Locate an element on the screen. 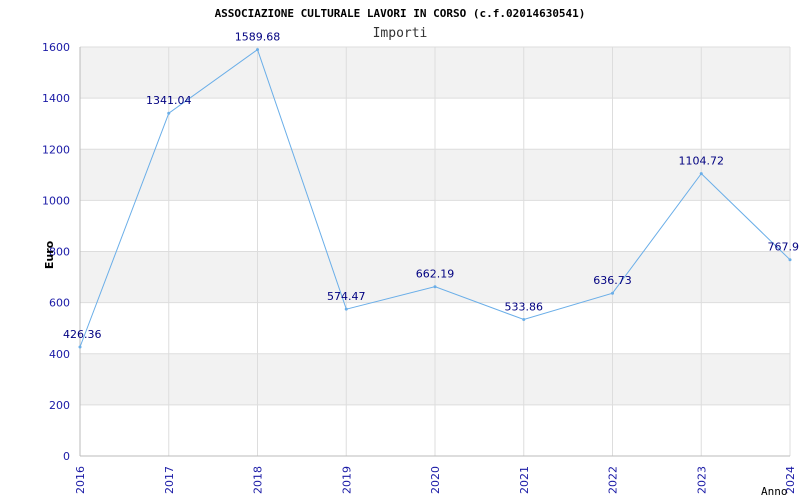 Image resolution: width=800 pixels, height=500 pixels. data-label: 1589.68 is located at coordinates (258, 37).